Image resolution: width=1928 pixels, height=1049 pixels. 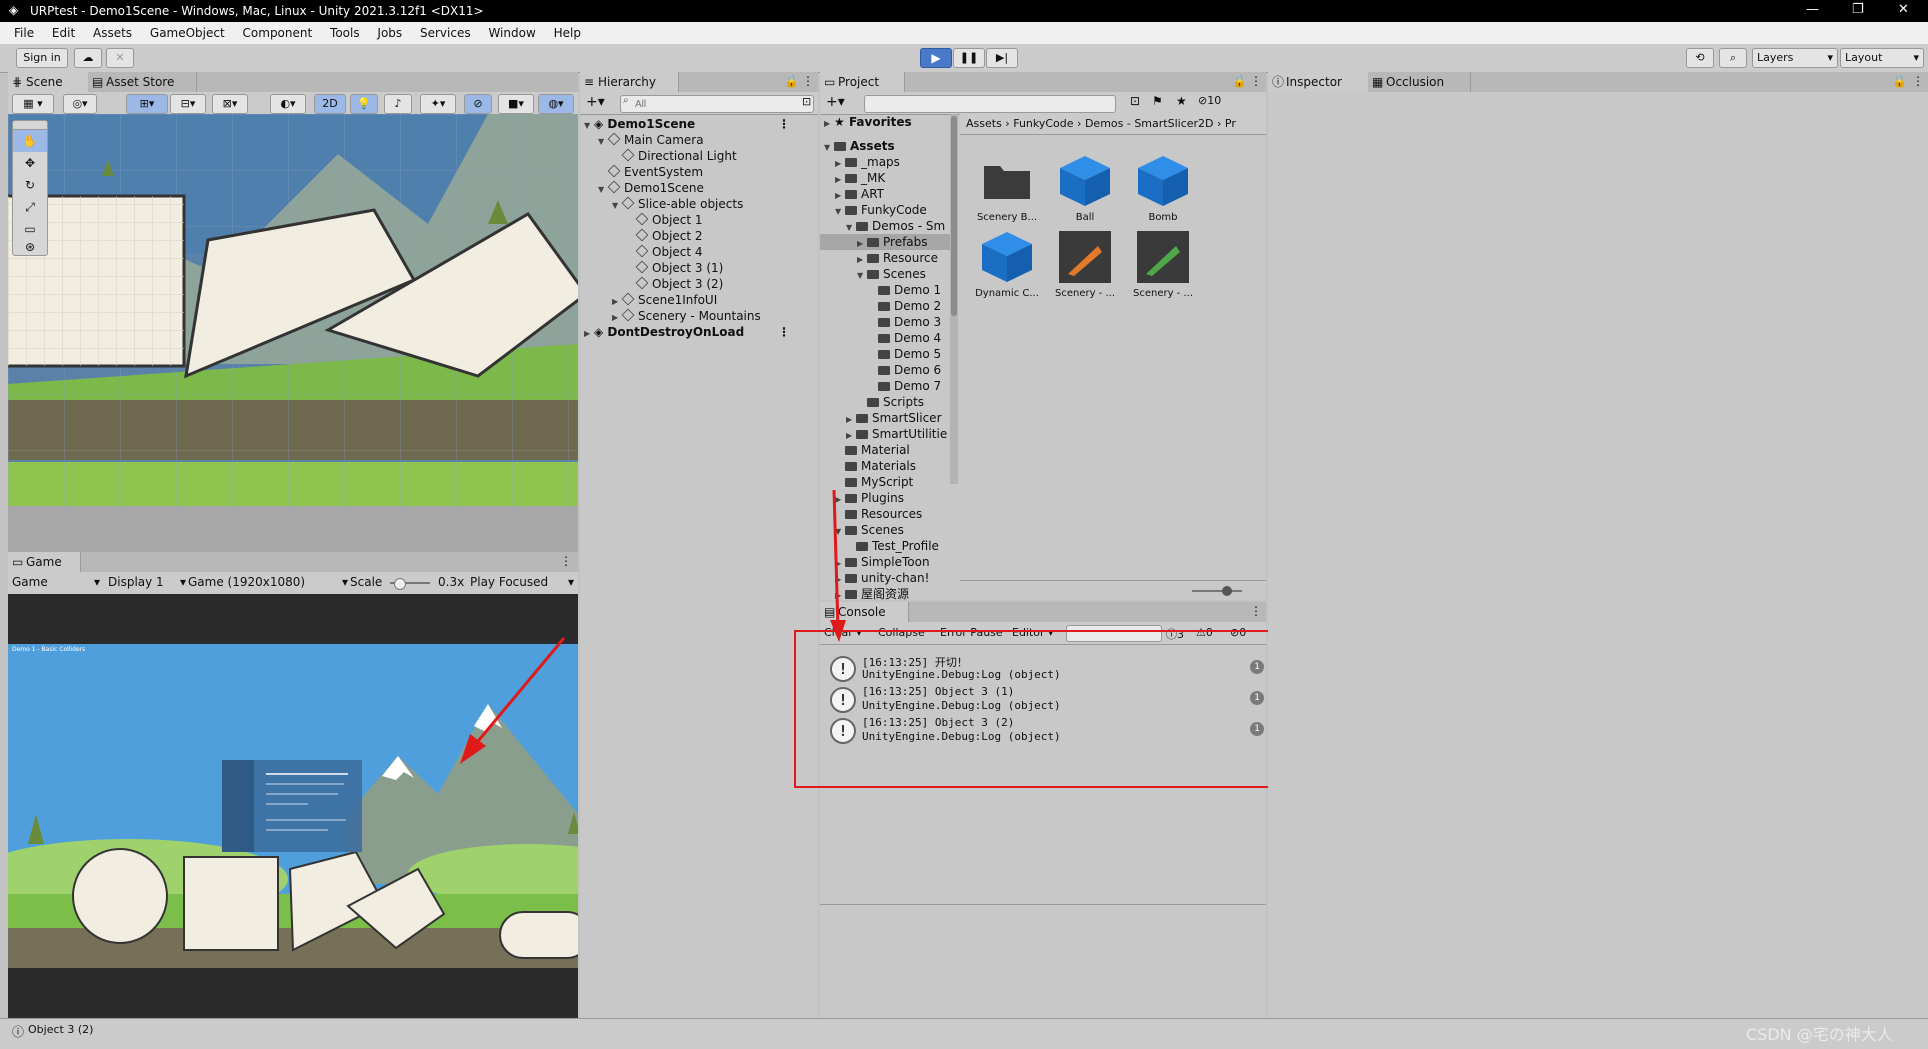 I want to click on move-arrows-icon: ✥, so click(x=30, y=163).